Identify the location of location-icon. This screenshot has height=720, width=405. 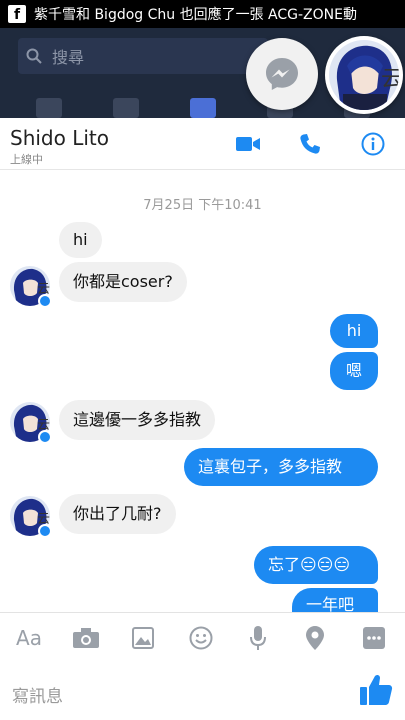
(315, 638).